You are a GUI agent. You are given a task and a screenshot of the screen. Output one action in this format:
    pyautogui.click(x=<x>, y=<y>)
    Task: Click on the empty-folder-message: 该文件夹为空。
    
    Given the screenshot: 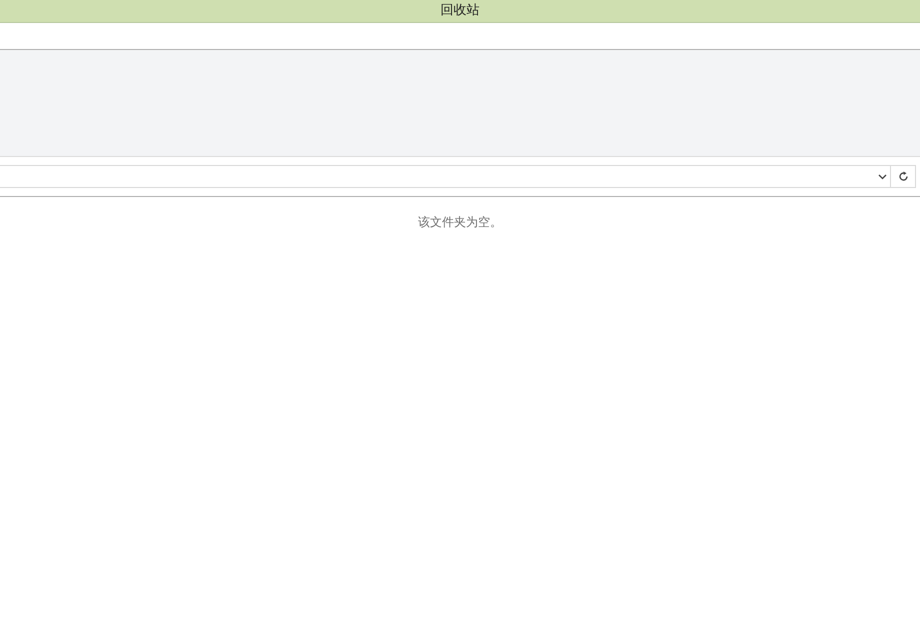 What is the action you would take?
    pyautogui.click(x=460, y=221)
    